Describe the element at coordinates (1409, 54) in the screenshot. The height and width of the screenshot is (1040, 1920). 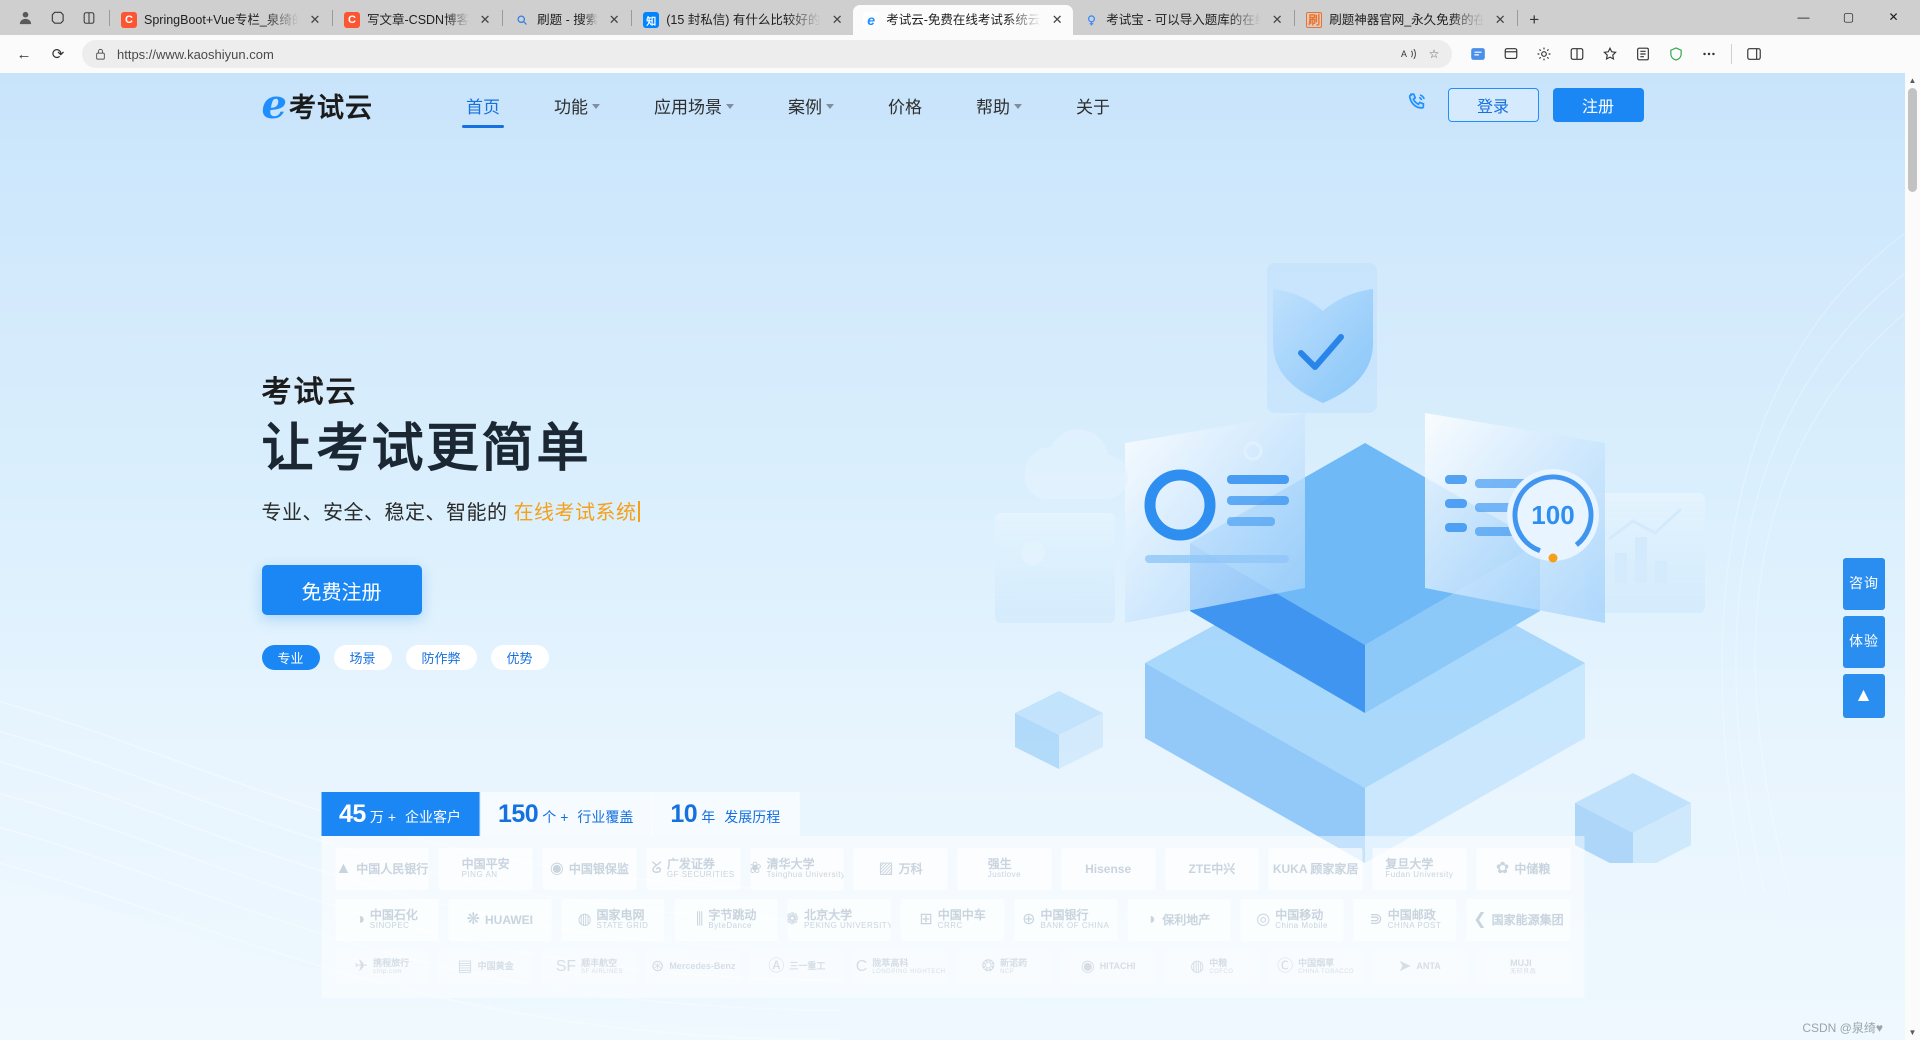
I see `read-aloud-icon: A` at that location.